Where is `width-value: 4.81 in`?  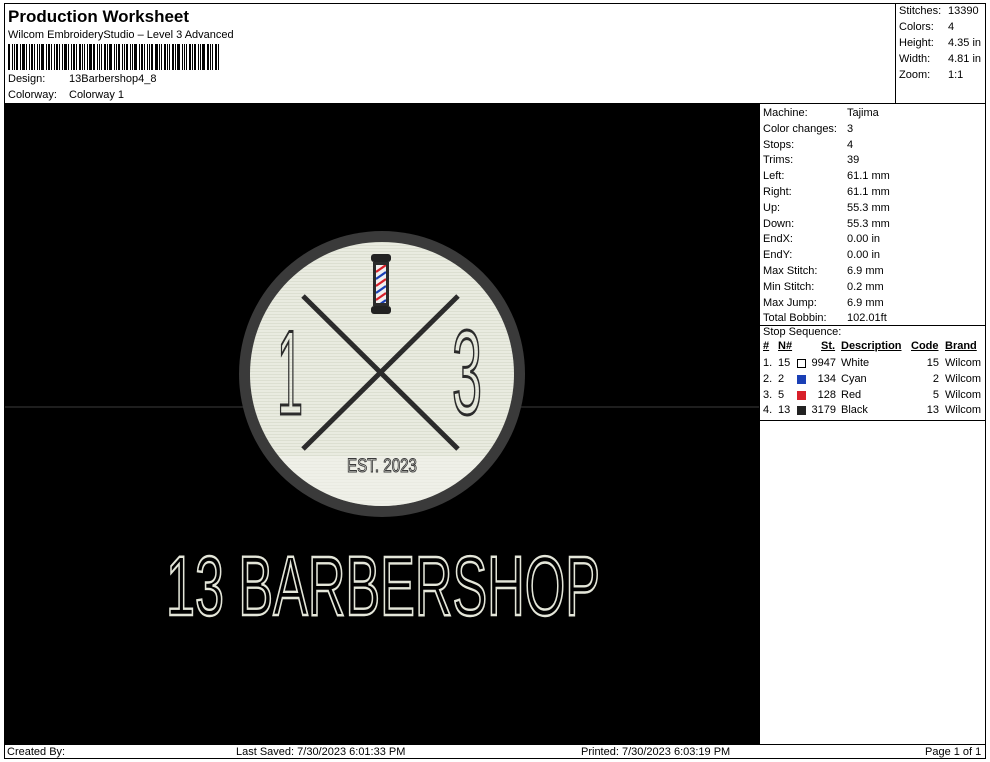
width-value: 4.81 in is located at coordinates (965, 59).